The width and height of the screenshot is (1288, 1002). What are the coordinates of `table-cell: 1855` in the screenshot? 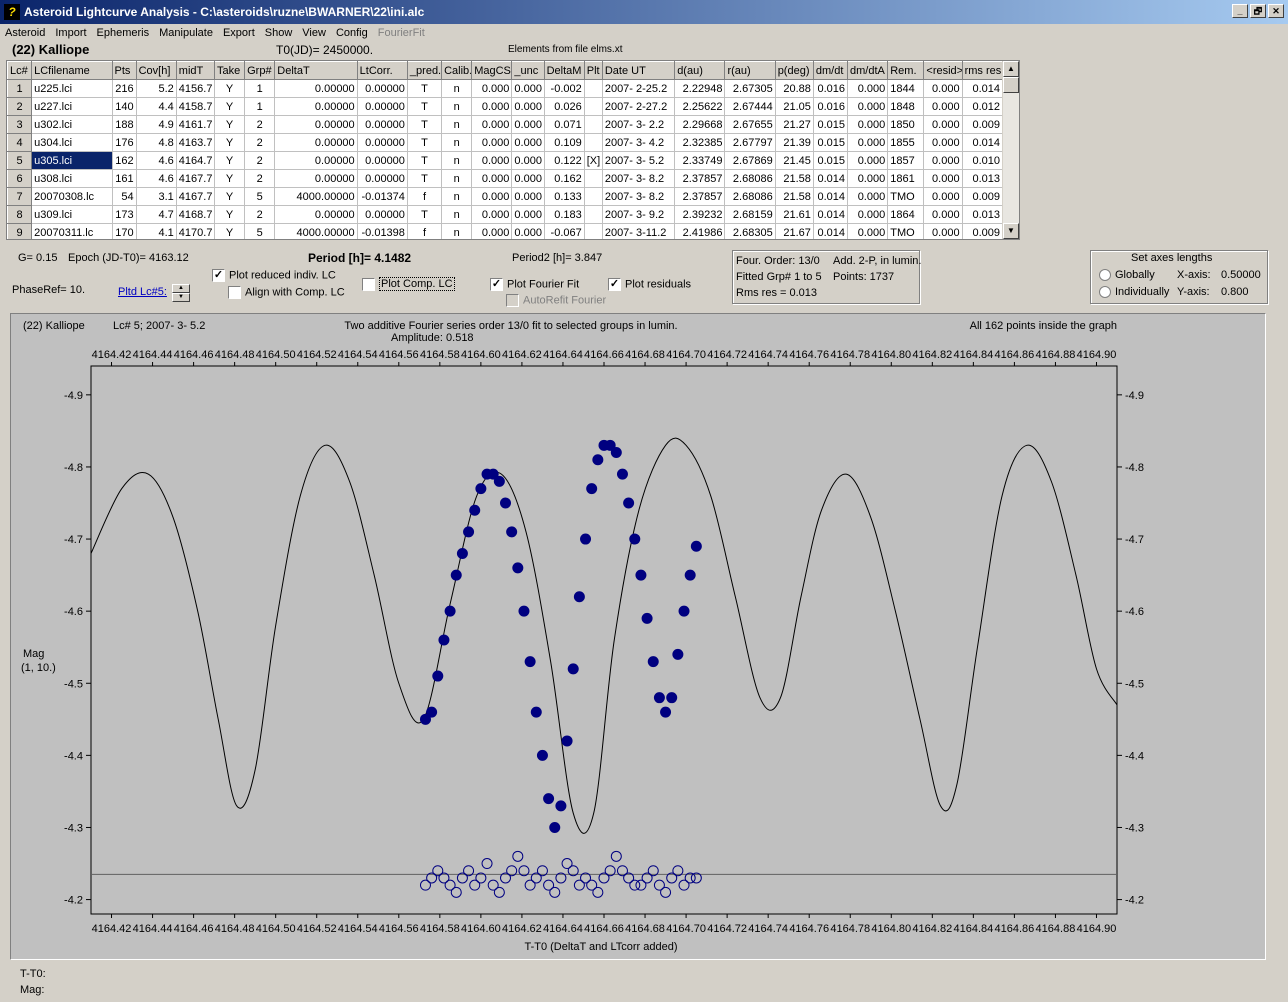 It's located at (906, 142).